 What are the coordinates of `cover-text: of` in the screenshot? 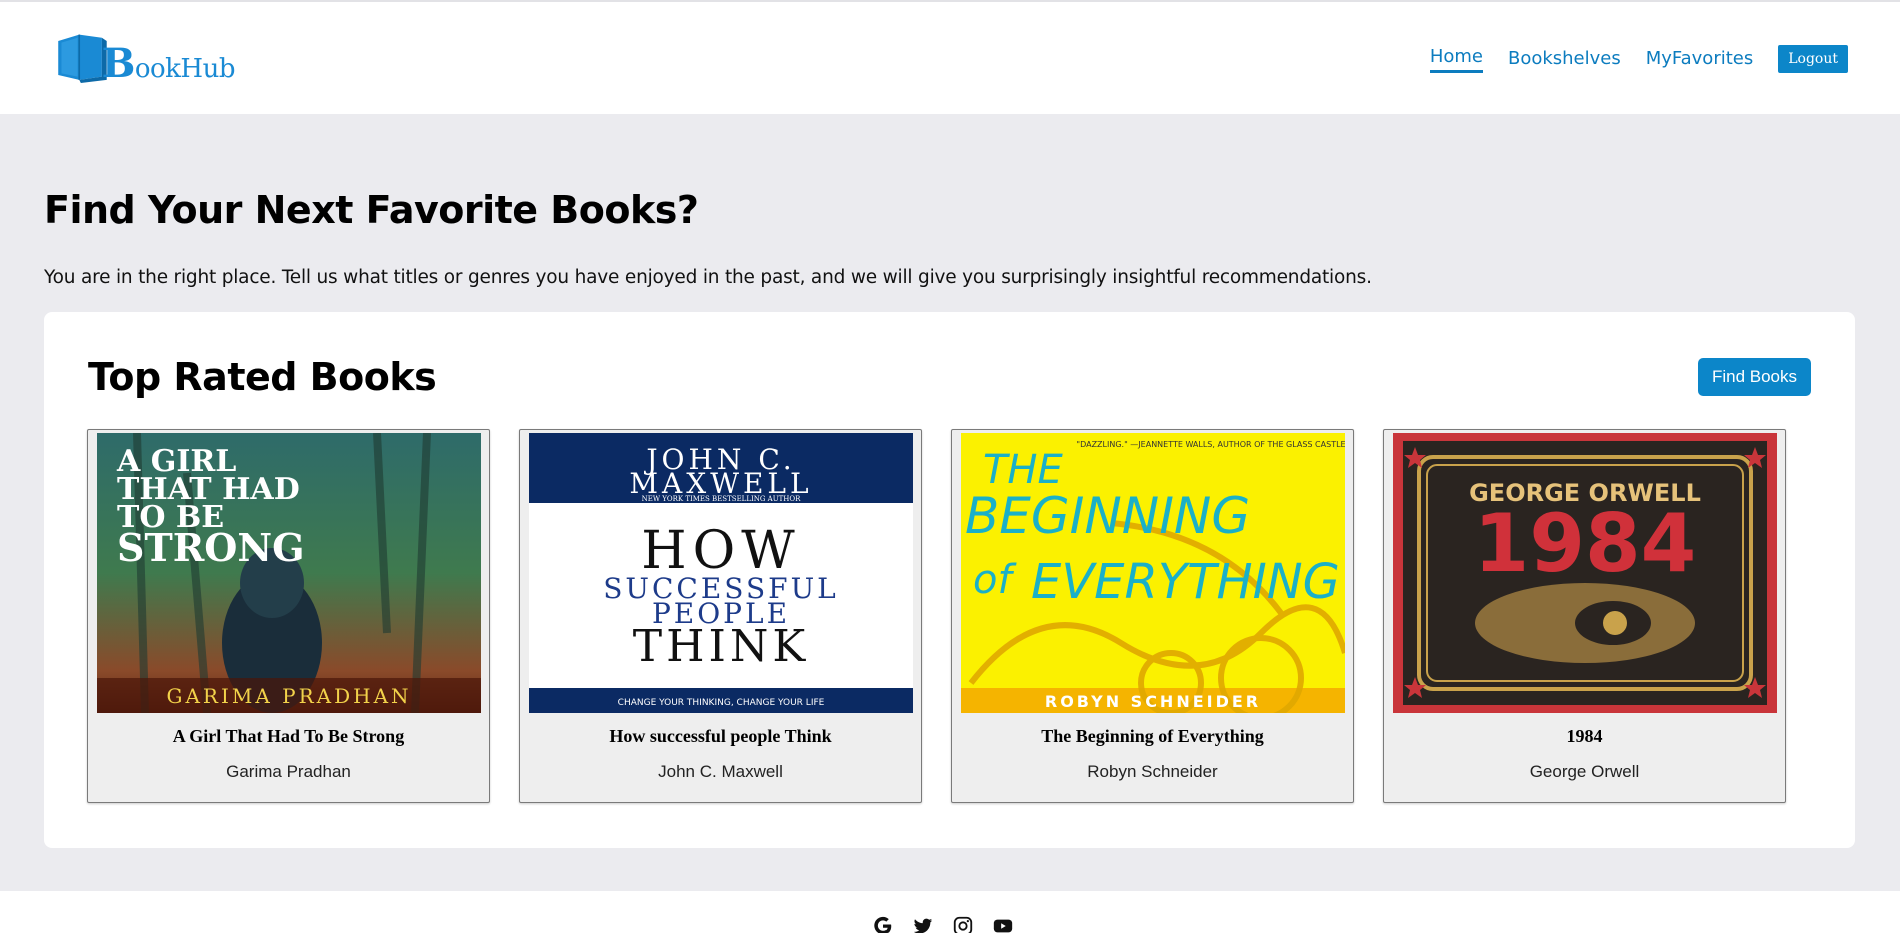 It's located at (995, 580).